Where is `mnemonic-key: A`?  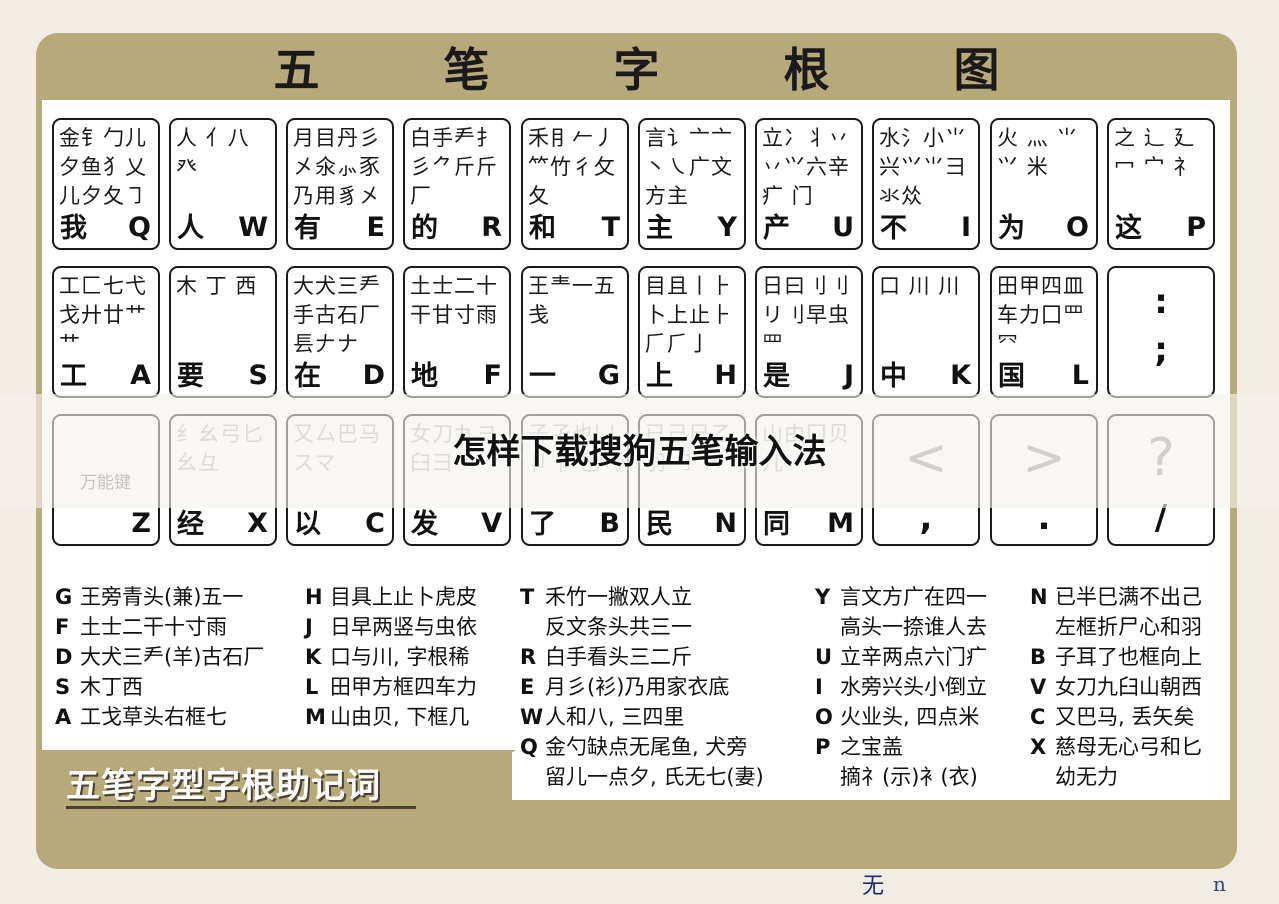
mnemonic-key: A is located at coordinates (63, 717).